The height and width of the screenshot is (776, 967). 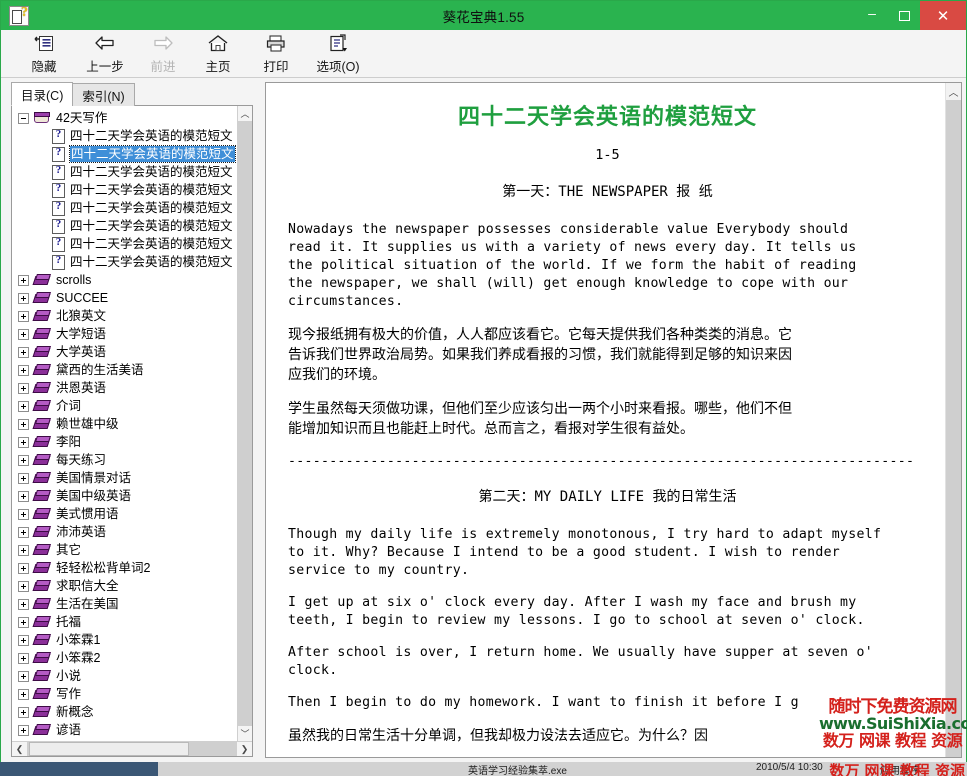 What do you see at coordinates (125, 118) in the screenshot?
I see `tree-item: 42天写作` at bounding box center [125, 118].